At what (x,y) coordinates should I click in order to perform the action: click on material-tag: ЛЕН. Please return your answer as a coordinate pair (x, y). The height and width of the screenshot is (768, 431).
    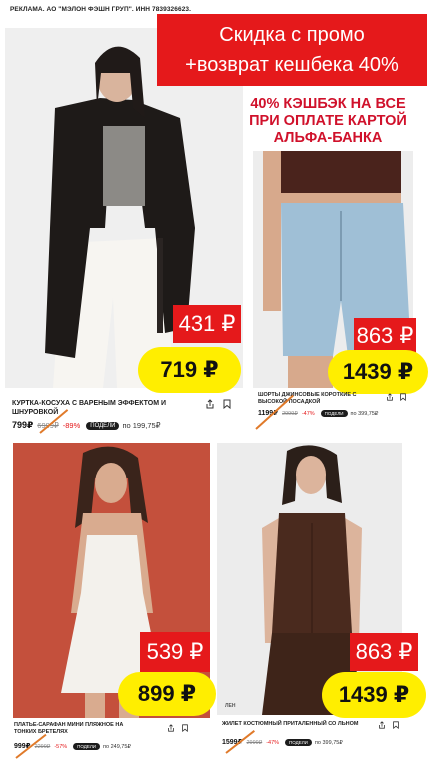
    Looking at the image, I should click on (230, 706).